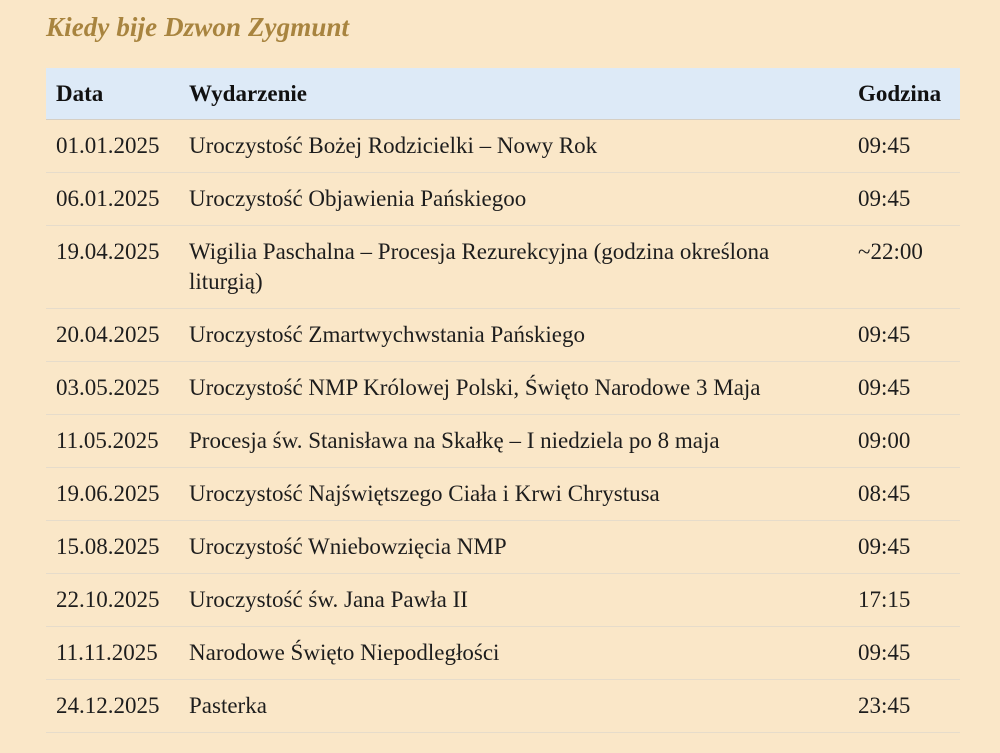 The height and width of the screenshot is (753, 1000). I want to click on table-header-row: Data Wydarzenie Godzina, so click(503, 94).